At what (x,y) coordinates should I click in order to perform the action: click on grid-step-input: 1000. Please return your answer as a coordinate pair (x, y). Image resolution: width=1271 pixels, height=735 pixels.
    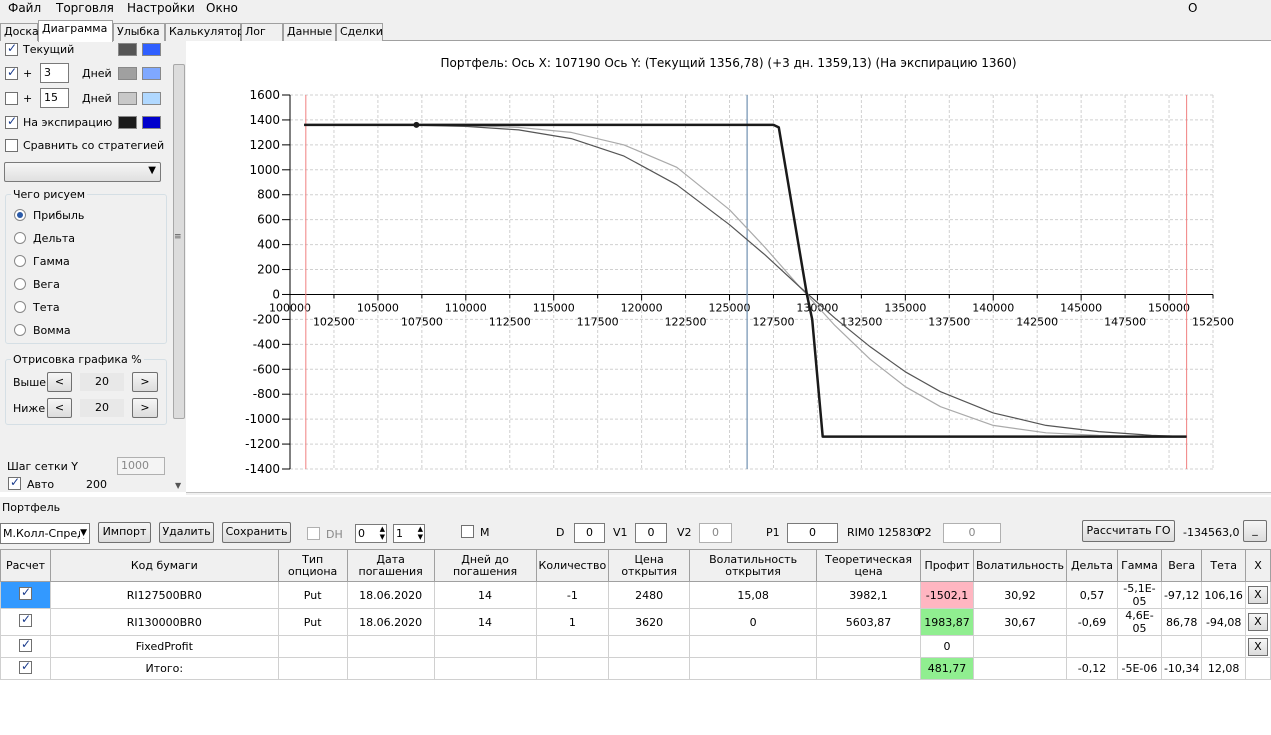
    Looking at the image, I should click on (141, 466).